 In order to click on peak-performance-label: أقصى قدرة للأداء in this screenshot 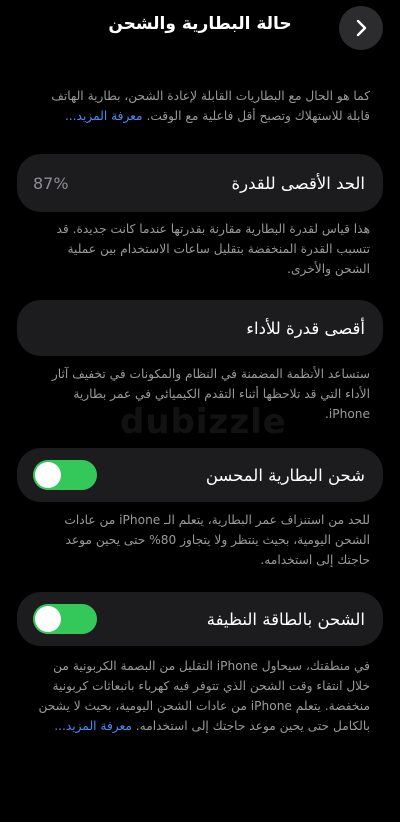, I will do `click(305, 328)`.